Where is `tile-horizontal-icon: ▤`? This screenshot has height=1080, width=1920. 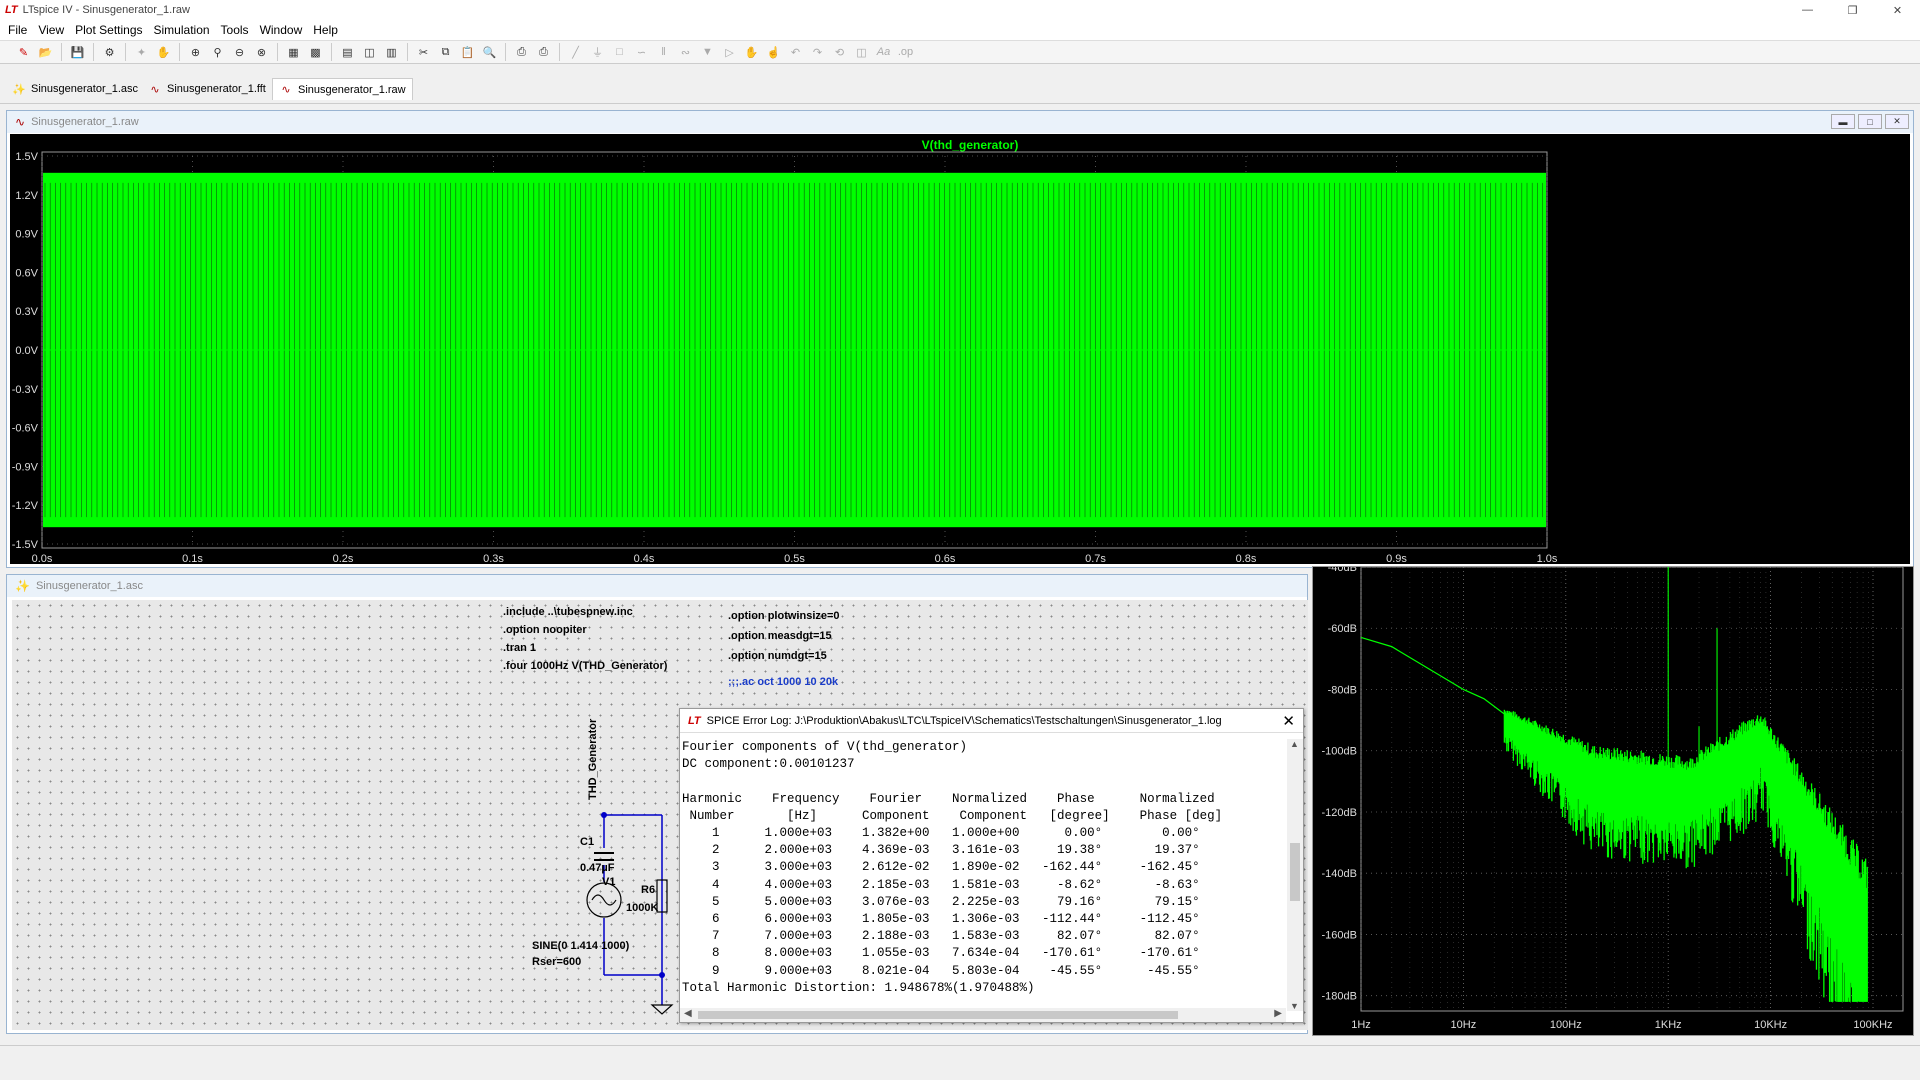 tile-horizontal-icon: ▤ is located at coordinates (347, 52).